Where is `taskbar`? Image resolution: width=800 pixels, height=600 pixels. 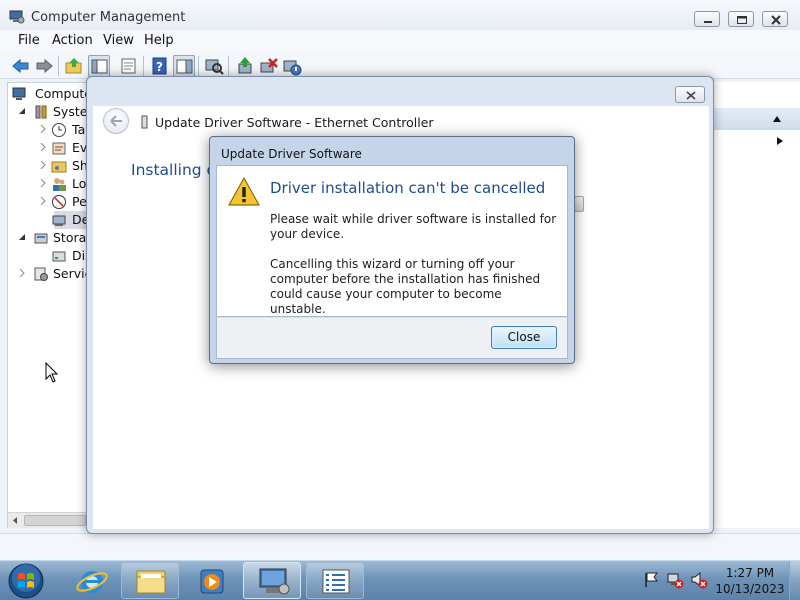 taskbar is located at coordinates (400, 580).